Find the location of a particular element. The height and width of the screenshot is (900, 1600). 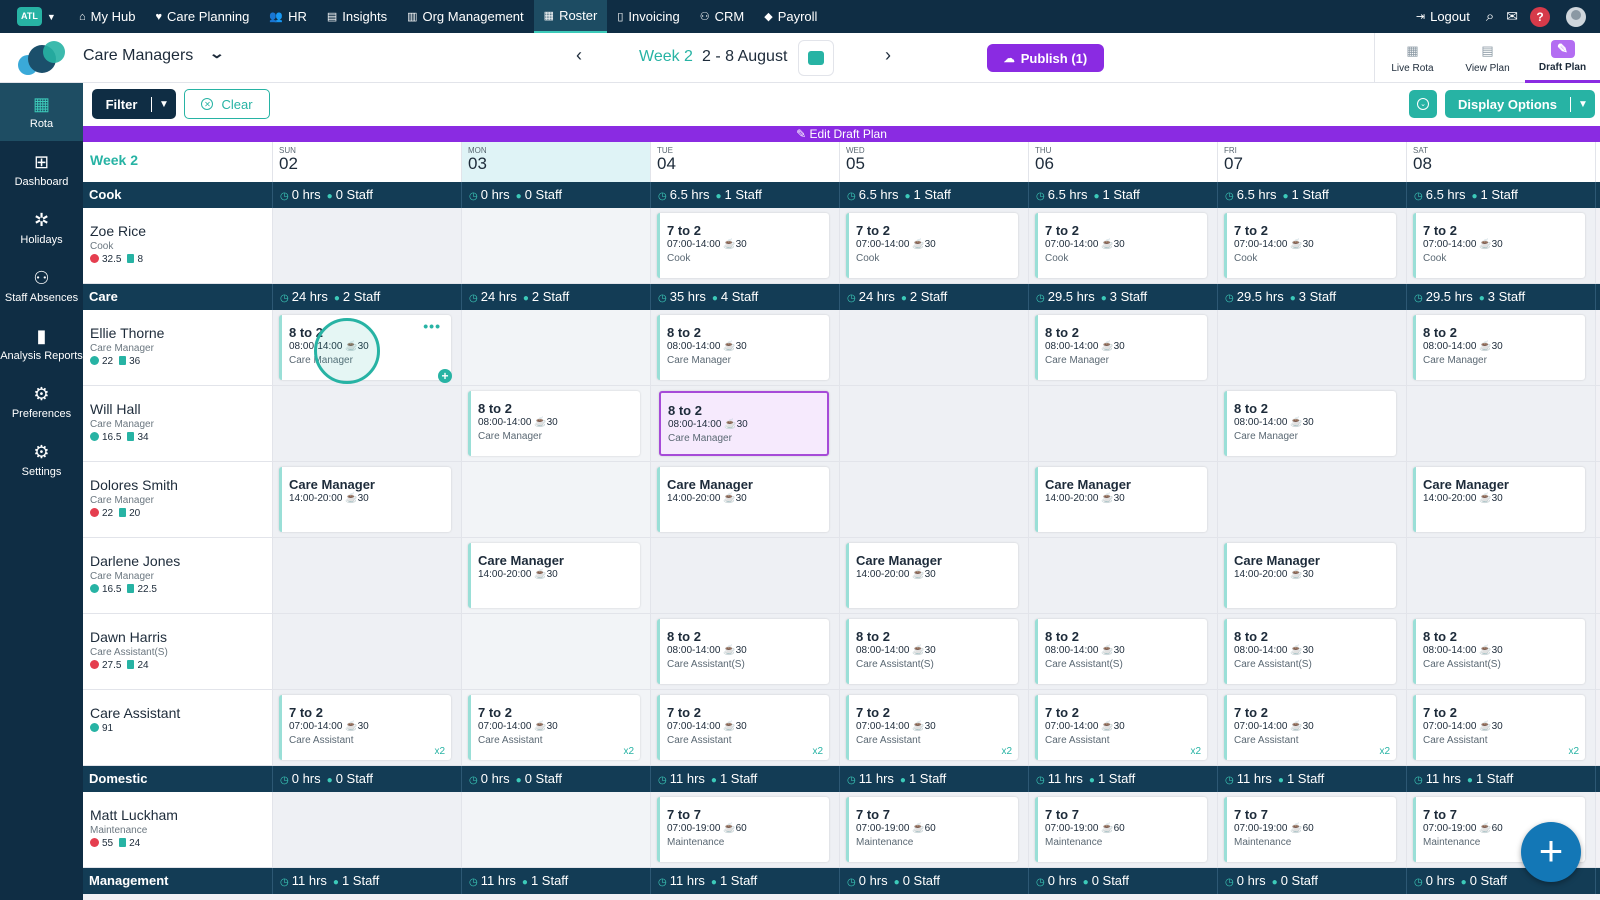

chevron-down-icon: ▼ is located at coordinates (1583, 104).